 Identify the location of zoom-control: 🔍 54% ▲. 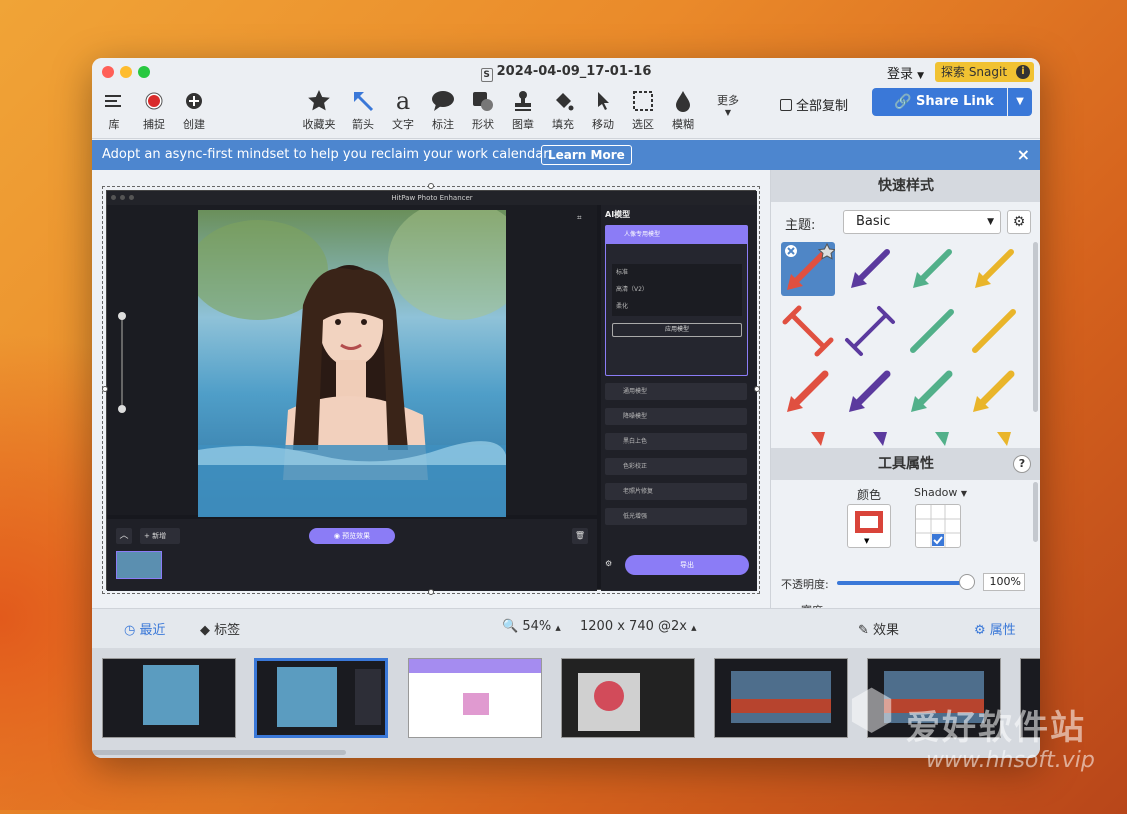
(531, 626).